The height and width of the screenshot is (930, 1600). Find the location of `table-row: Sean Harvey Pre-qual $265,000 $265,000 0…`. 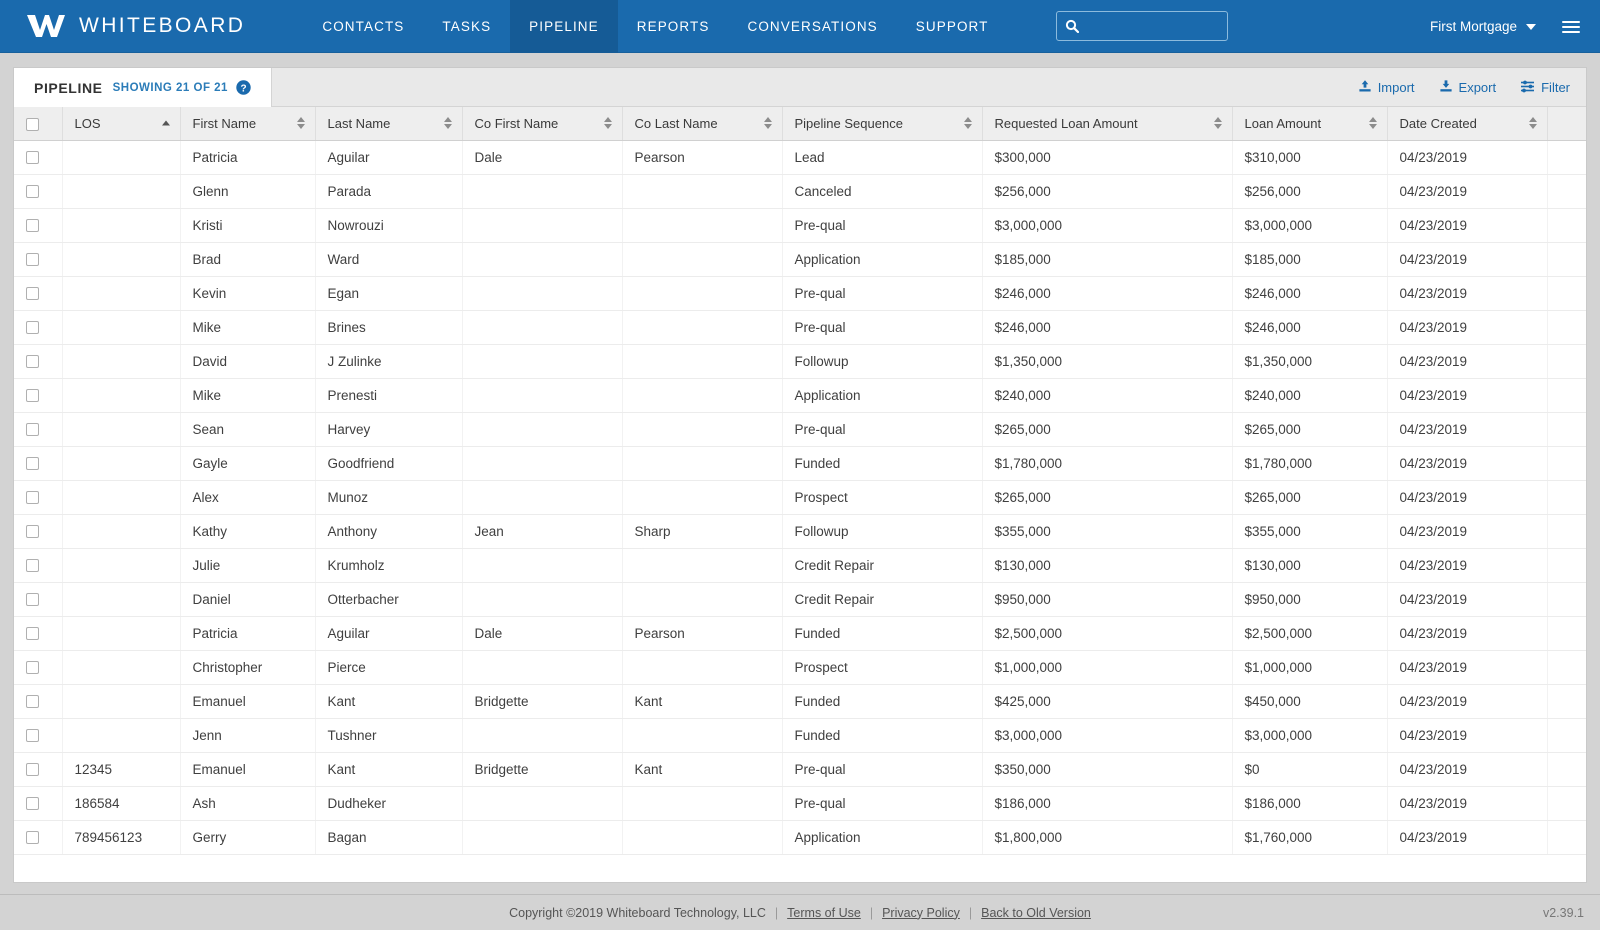

table-row: Sean Harvey Pre-qual $265,000 $265,000 0… is located at coordinates (800, 429).